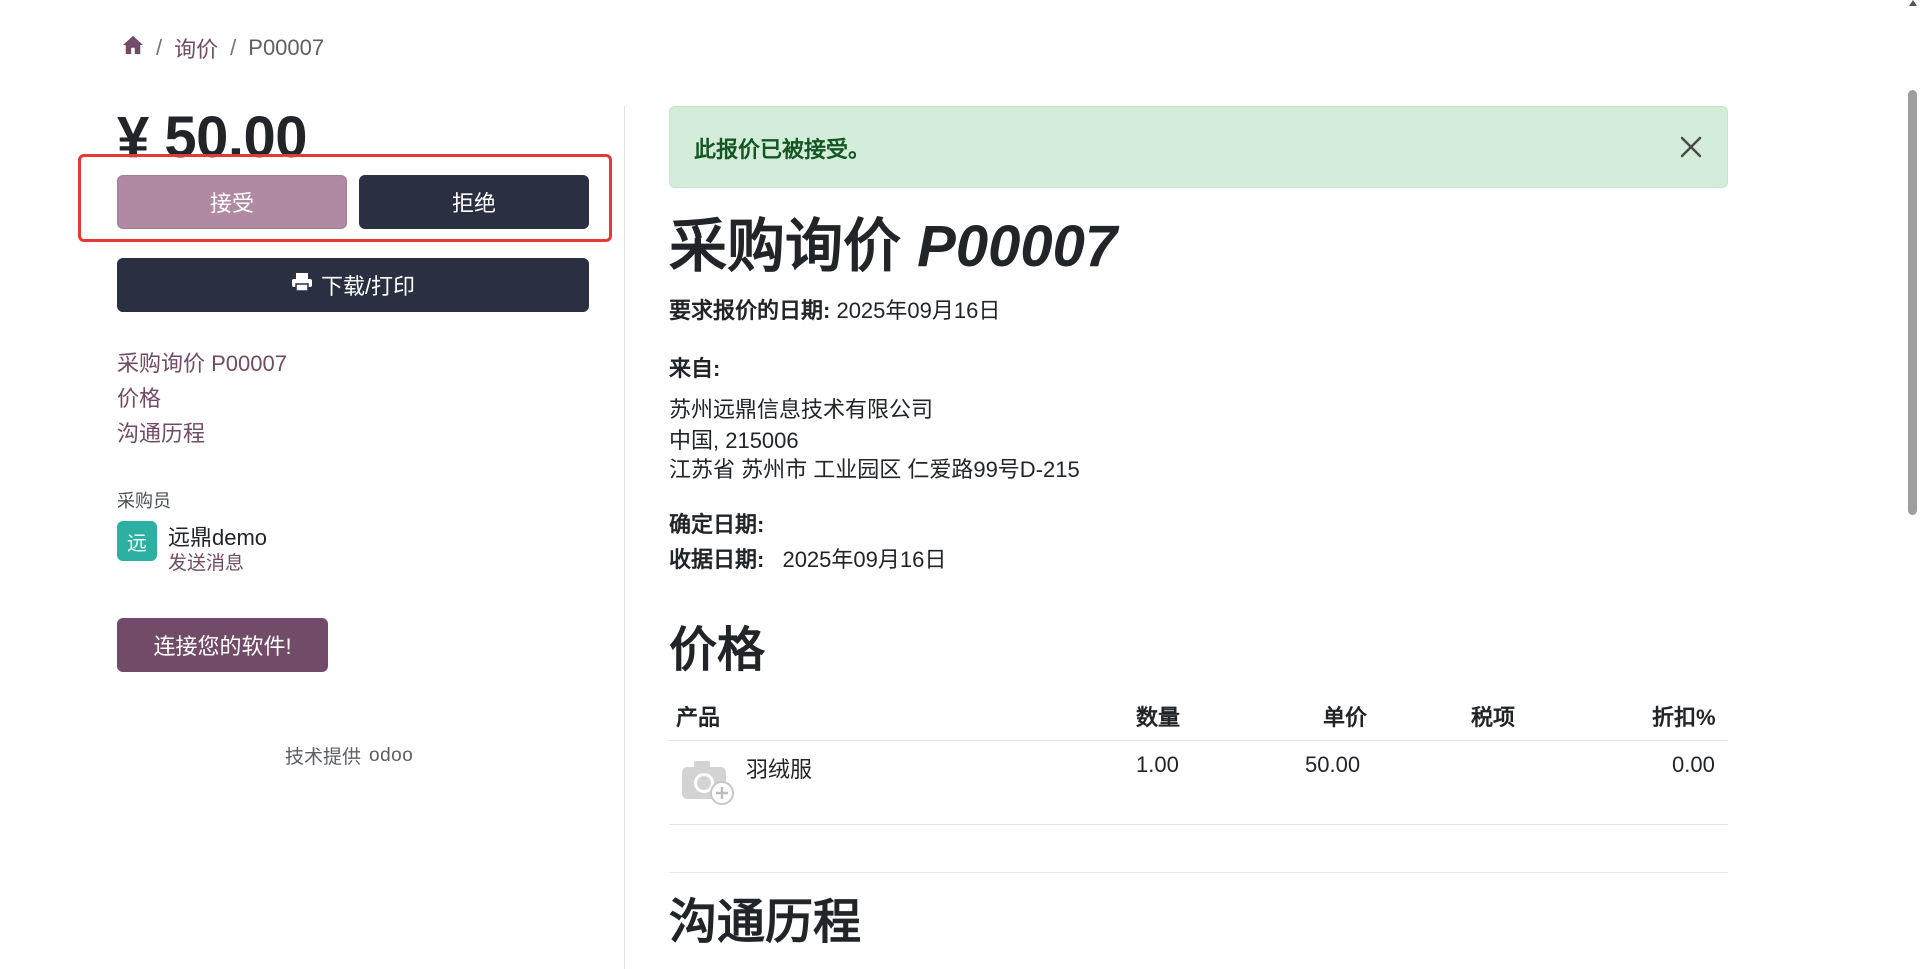 The width and height of the screenshot is (1920, 969). Describe the element at coordinates (1333, 764) in the screenshot. I see `product-unit-price: 50.00` at that location.